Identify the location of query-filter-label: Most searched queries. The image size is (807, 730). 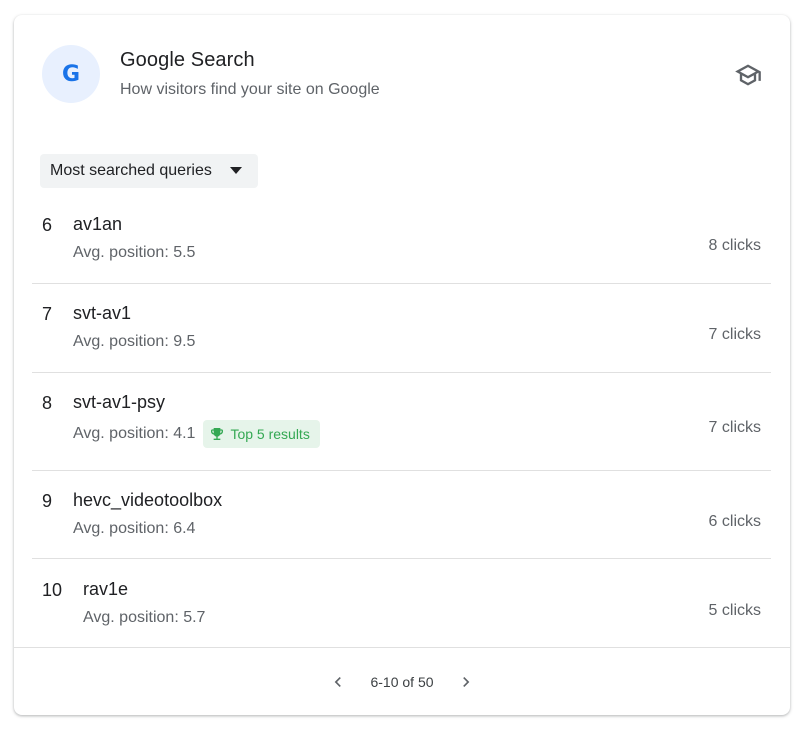
(131, 170).